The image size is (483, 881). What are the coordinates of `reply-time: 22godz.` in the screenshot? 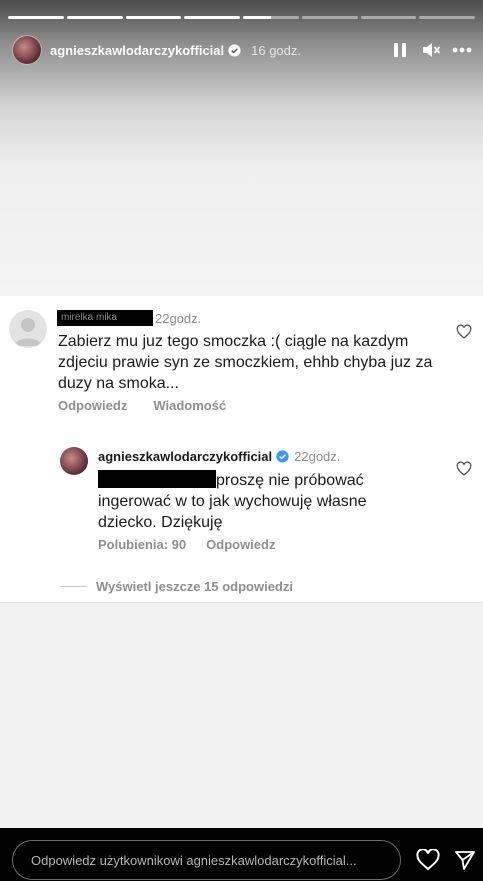 It's located at (317, 456).